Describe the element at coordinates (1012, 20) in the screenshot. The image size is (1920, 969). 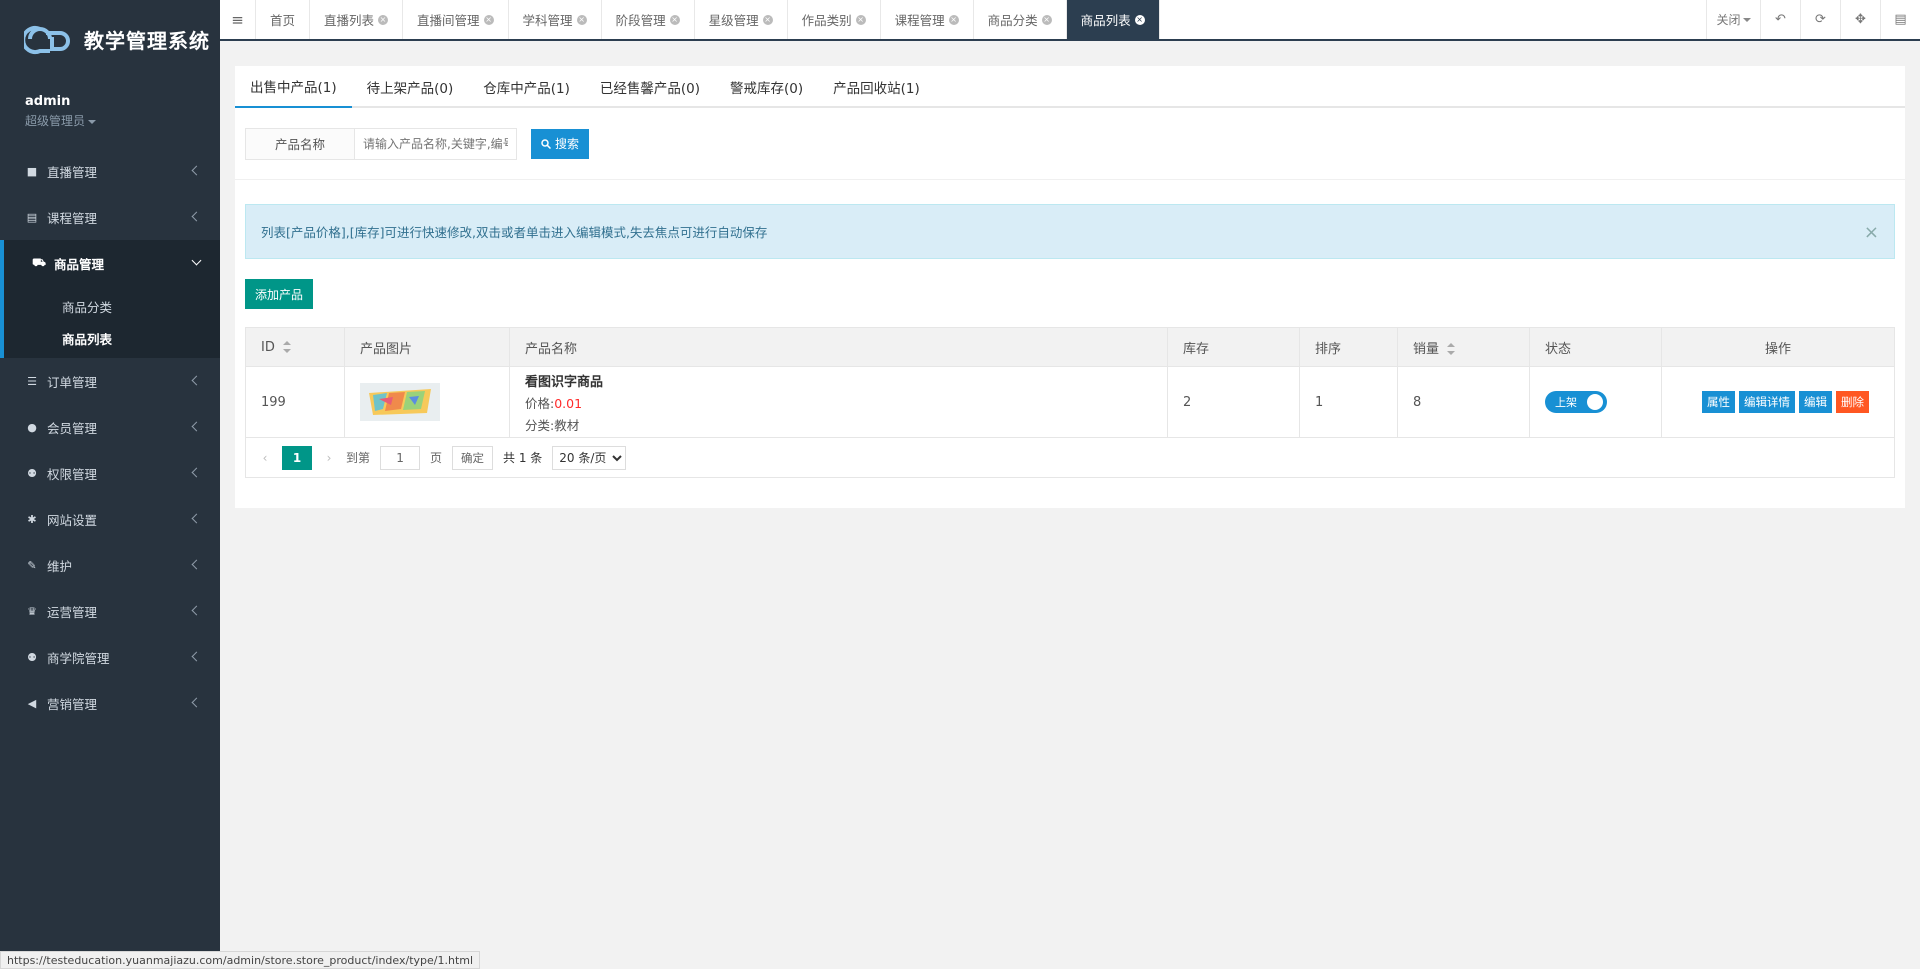
I see `tab-label: 商品分类` at that location.